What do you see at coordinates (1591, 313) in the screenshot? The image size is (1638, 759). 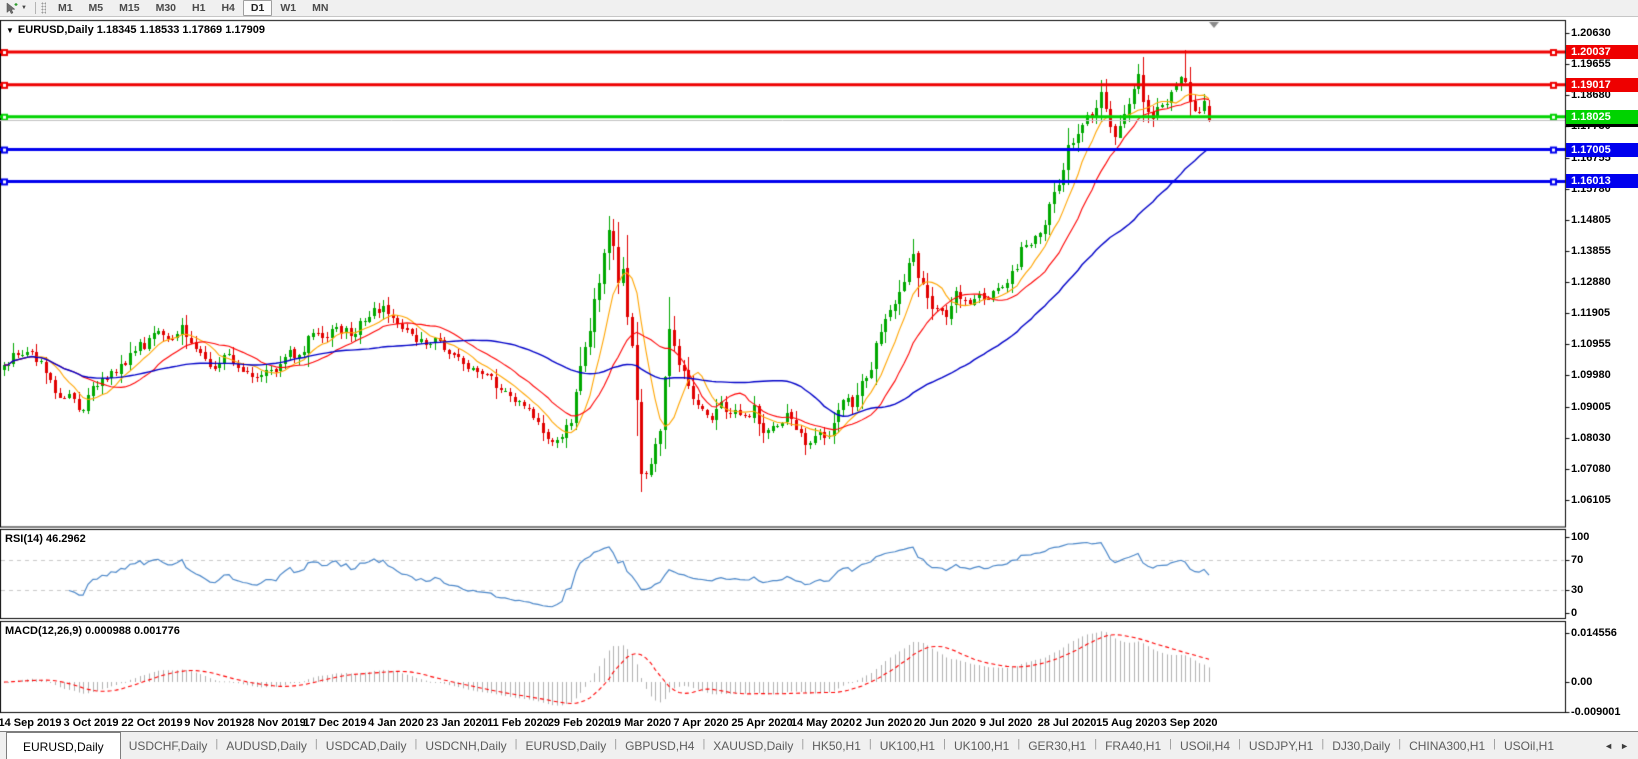 I see `price-axis-tick: 1.11905` at bounding box center [1591, 313].